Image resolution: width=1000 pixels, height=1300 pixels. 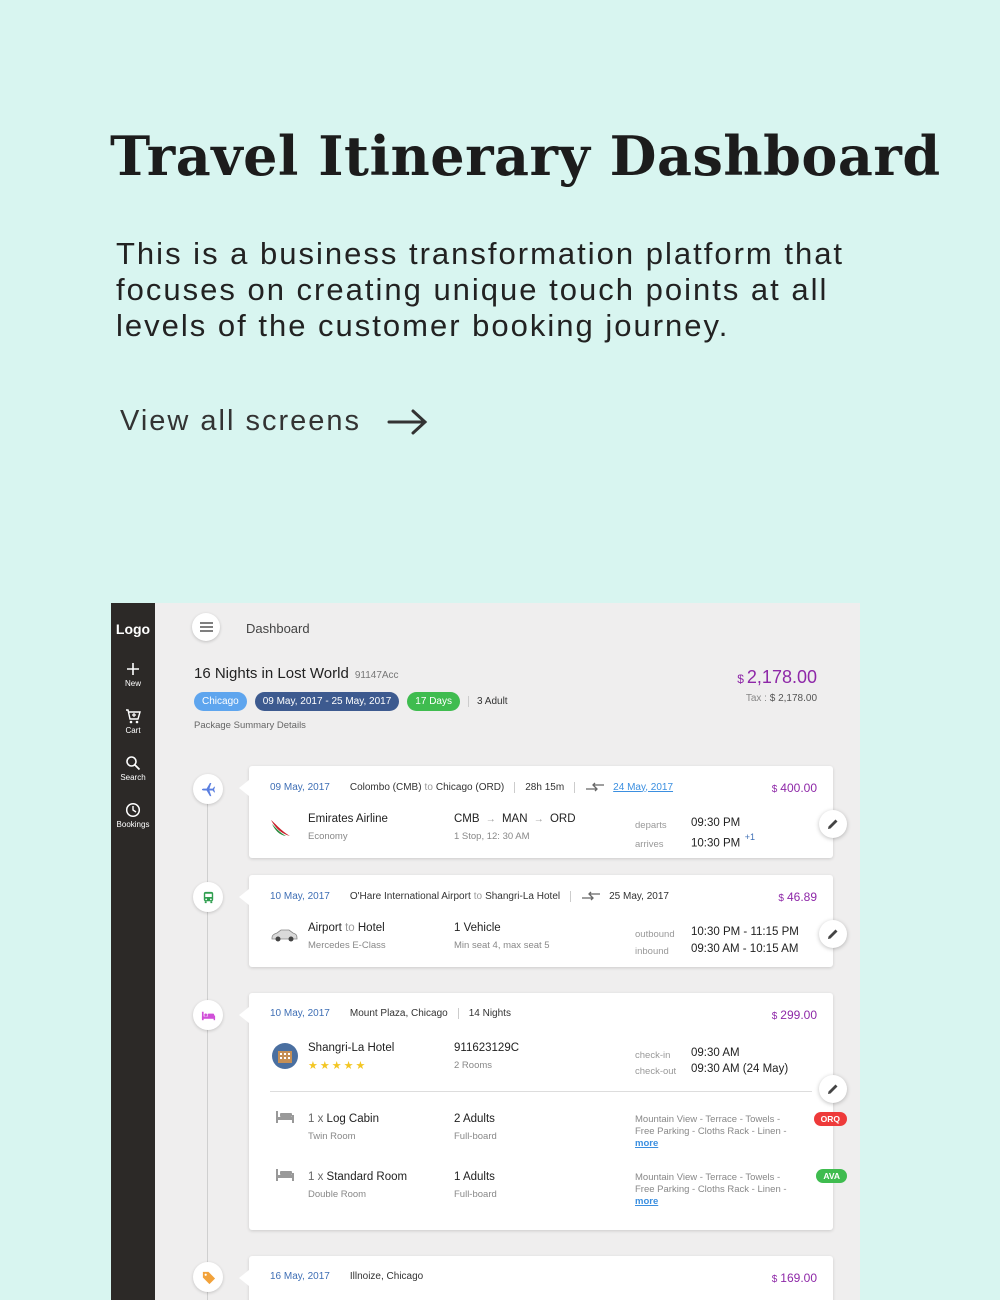 What do you see at coordinates (133, 768) in the screenshot?
I see `sidebar-item-search: Search` at bounding box center [133, 768].